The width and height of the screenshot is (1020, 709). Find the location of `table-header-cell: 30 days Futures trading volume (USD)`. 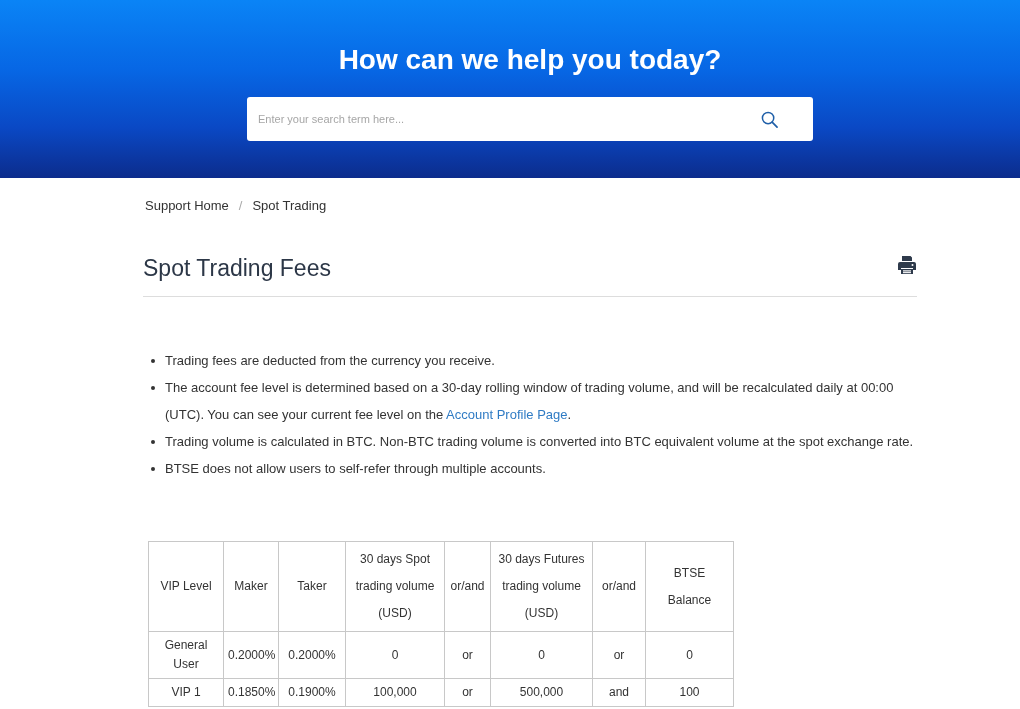

table-header-cell: 30 days Futures trading volume (USD) is located at coordinates (541, 586).